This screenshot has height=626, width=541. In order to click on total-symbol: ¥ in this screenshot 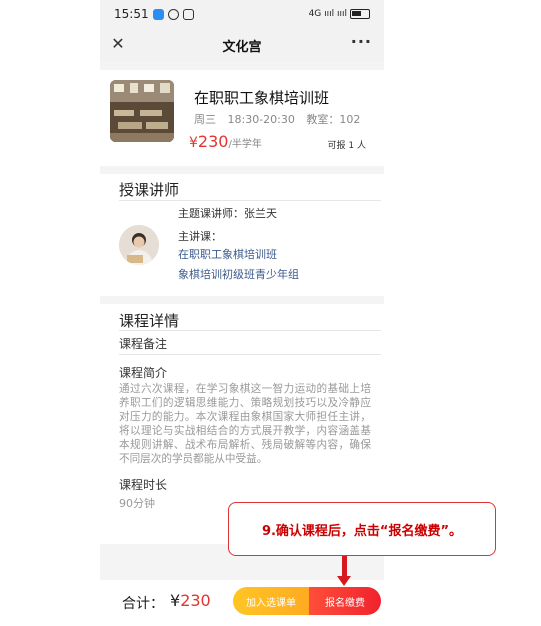, I will do `click(175, 600)`.